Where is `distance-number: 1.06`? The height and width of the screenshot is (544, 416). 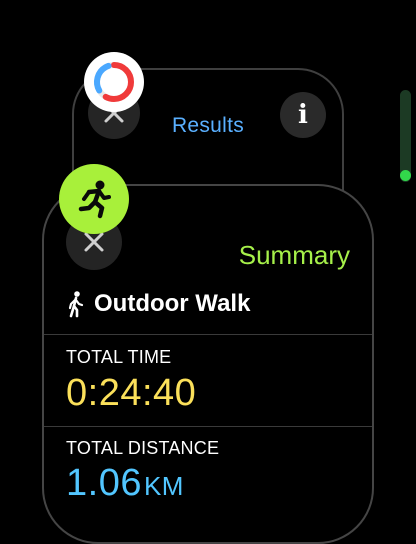 distance-number: 1.06 is located at coordinates (104, 483).